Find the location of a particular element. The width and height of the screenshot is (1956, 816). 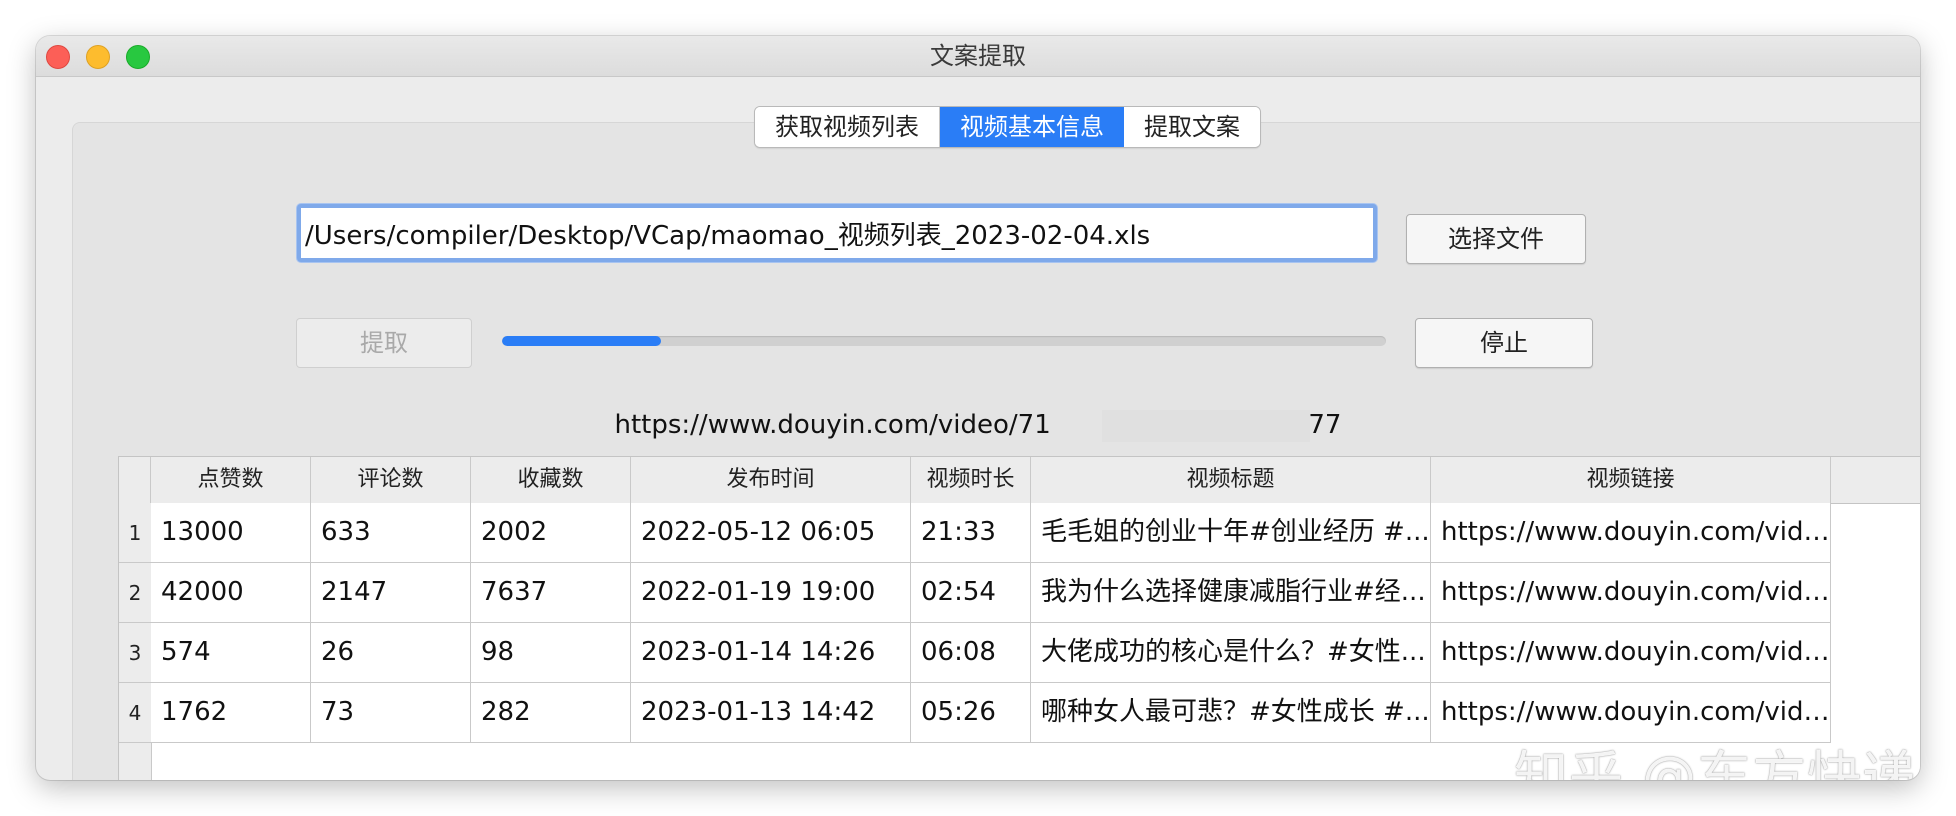

column-header: 点赞数 is located at coordinates (231, 480).